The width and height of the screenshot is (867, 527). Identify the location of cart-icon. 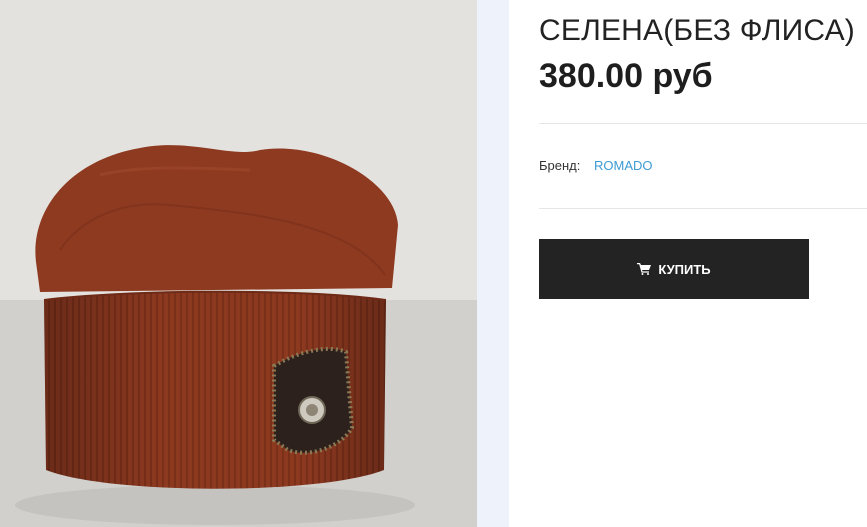
(644, 269).